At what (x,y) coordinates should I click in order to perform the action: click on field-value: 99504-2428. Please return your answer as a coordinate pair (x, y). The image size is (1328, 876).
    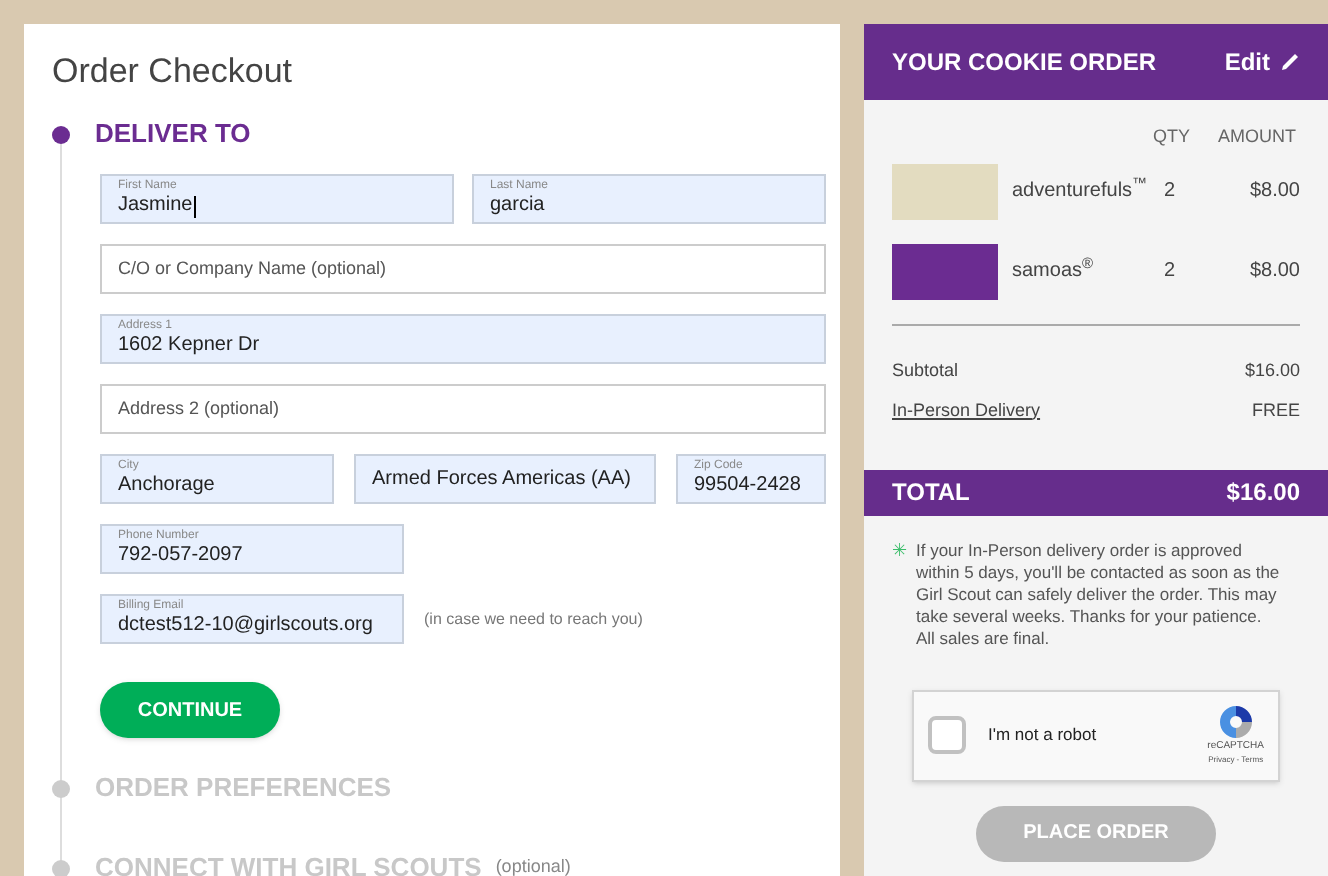
    Looking at the image, I should click on (748, 486).